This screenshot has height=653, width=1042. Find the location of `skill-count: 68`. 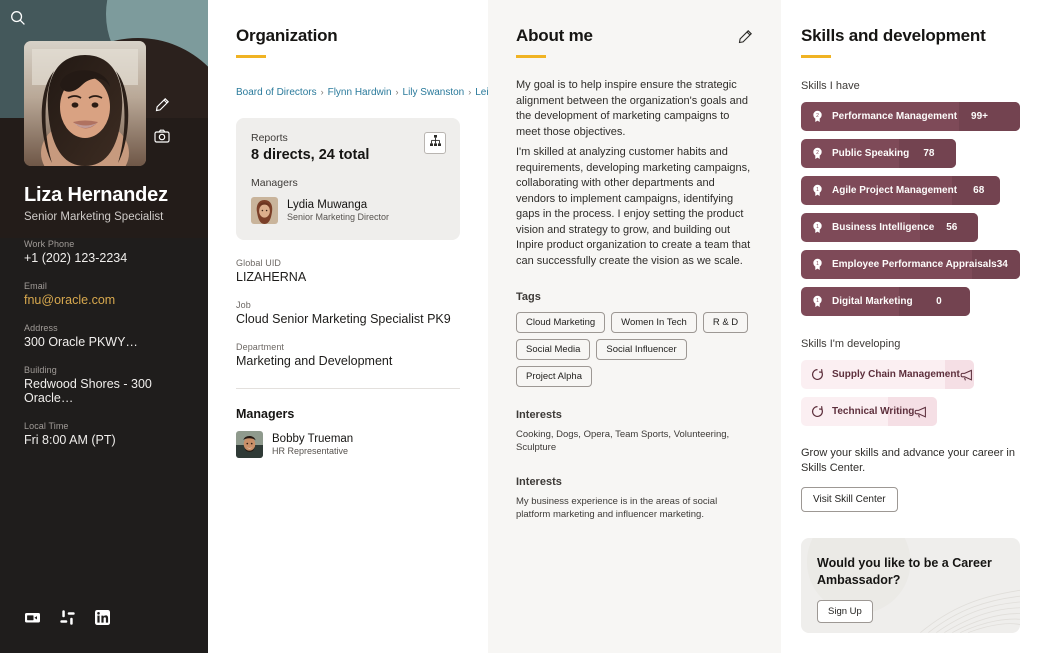

skill-count: 68 is located at coordinates (979, 190).